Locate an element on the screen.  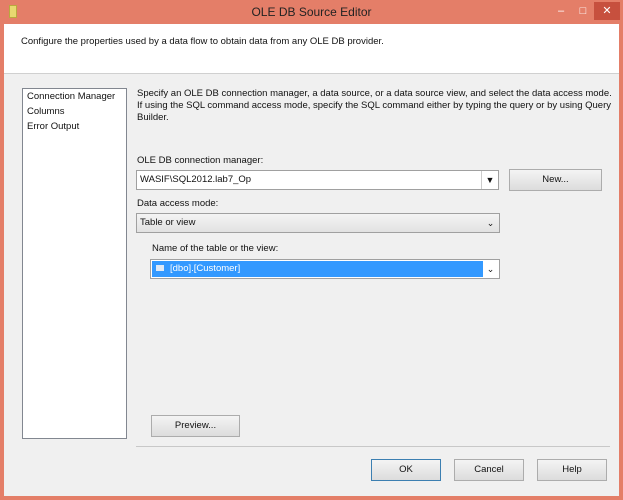
connection-manager-label: OLE DB connection manager: is located at coordinates (200, 160).